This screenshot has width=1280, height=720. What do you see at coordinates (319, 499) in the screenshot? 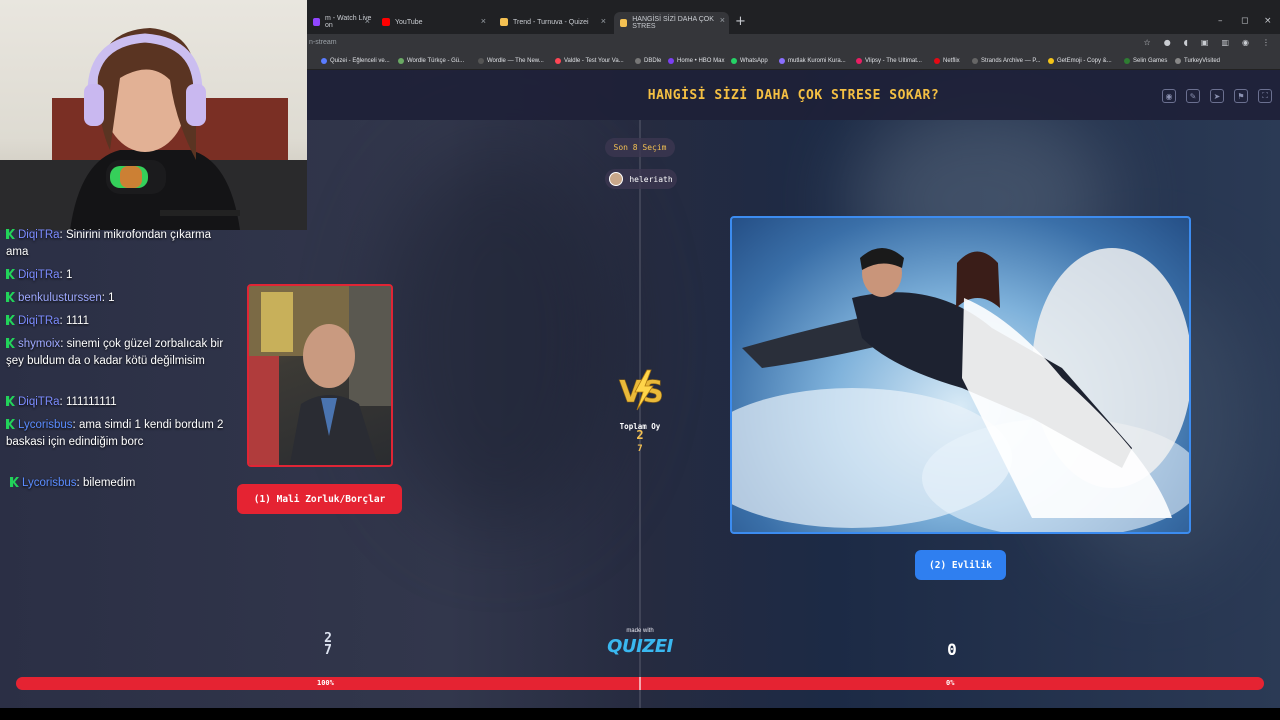
I see `left-option-button: (1) Mali Zorluk/Borçlar` at bounding box center [319, 499].